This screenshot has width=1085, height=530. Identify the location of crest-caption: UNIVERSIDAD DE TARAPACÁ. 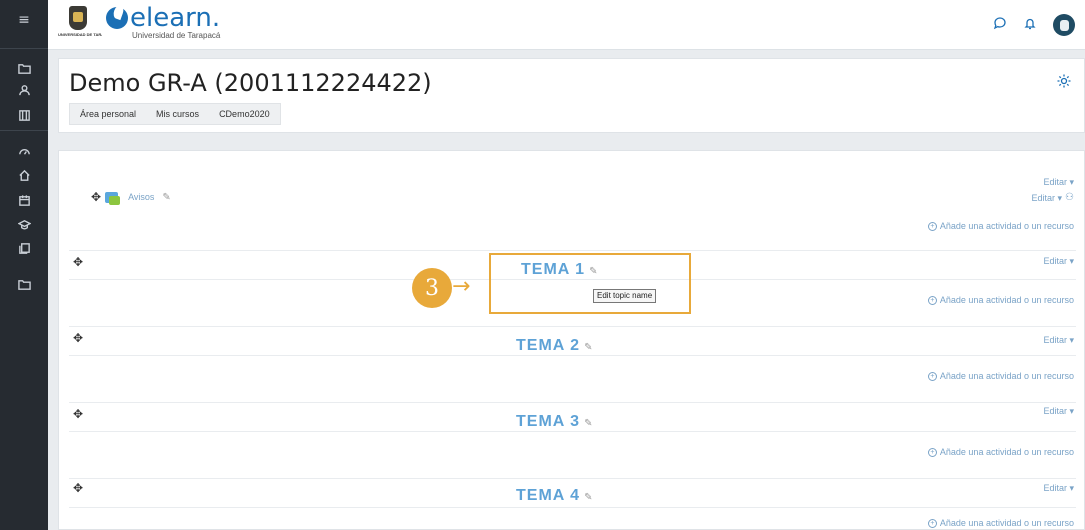
(80, 34).